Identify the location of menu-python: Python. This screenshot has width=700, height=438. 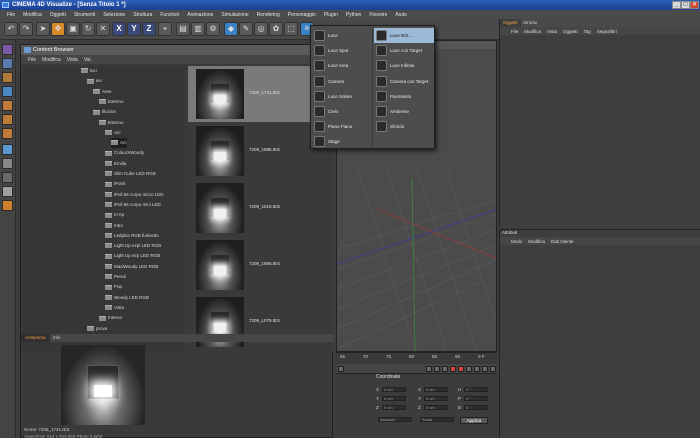
(354, 15).